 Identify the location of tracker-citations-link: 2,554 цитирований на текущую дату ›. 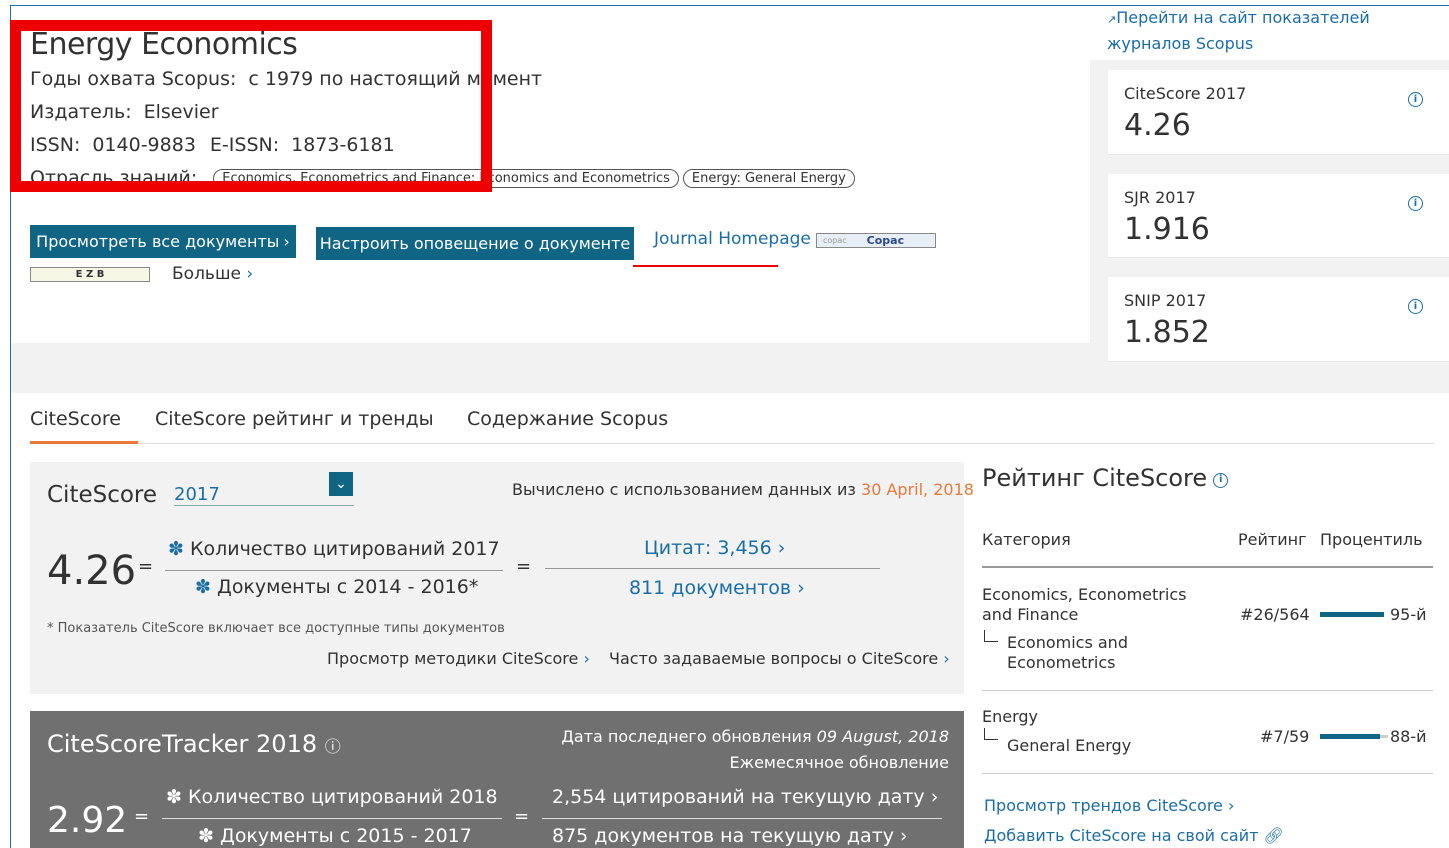
(745, 797).